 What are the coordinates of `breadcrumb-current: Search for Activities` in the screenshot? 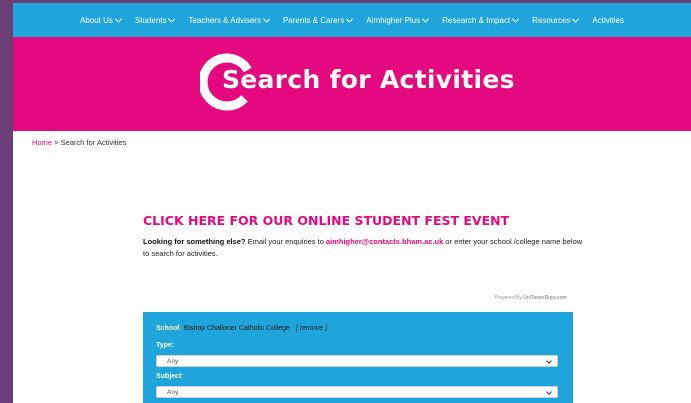 It's located at (93, 142).